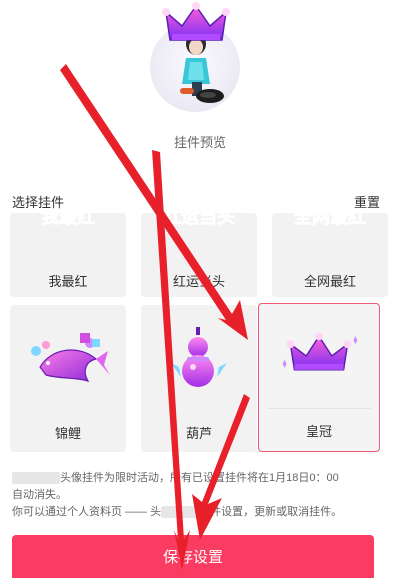 Image resolution: width=400 pixels, height=578 pixels. What do you see at coordinates (271, 512) in the screenshot?
I see `notice-line3b: 挂件设置，更新或取消挂件。` at bounding box center [271, 512].